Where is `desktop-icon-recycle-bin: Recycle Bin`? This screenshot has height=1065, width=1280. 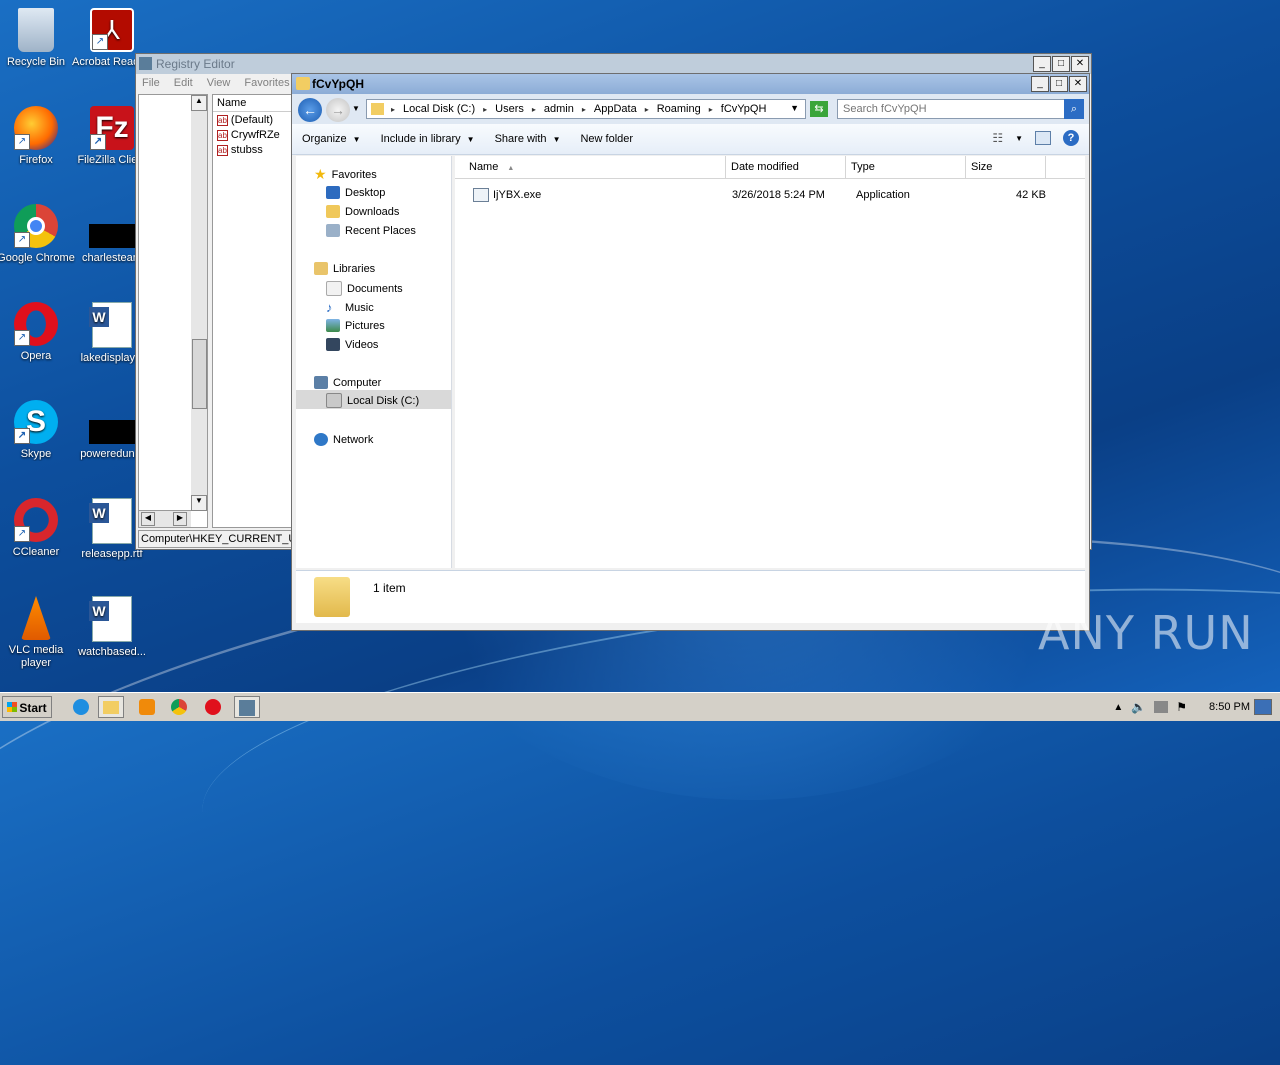
desktop-icon-recycle-bin: Recycle Bin is located at coordinates (38, 38).